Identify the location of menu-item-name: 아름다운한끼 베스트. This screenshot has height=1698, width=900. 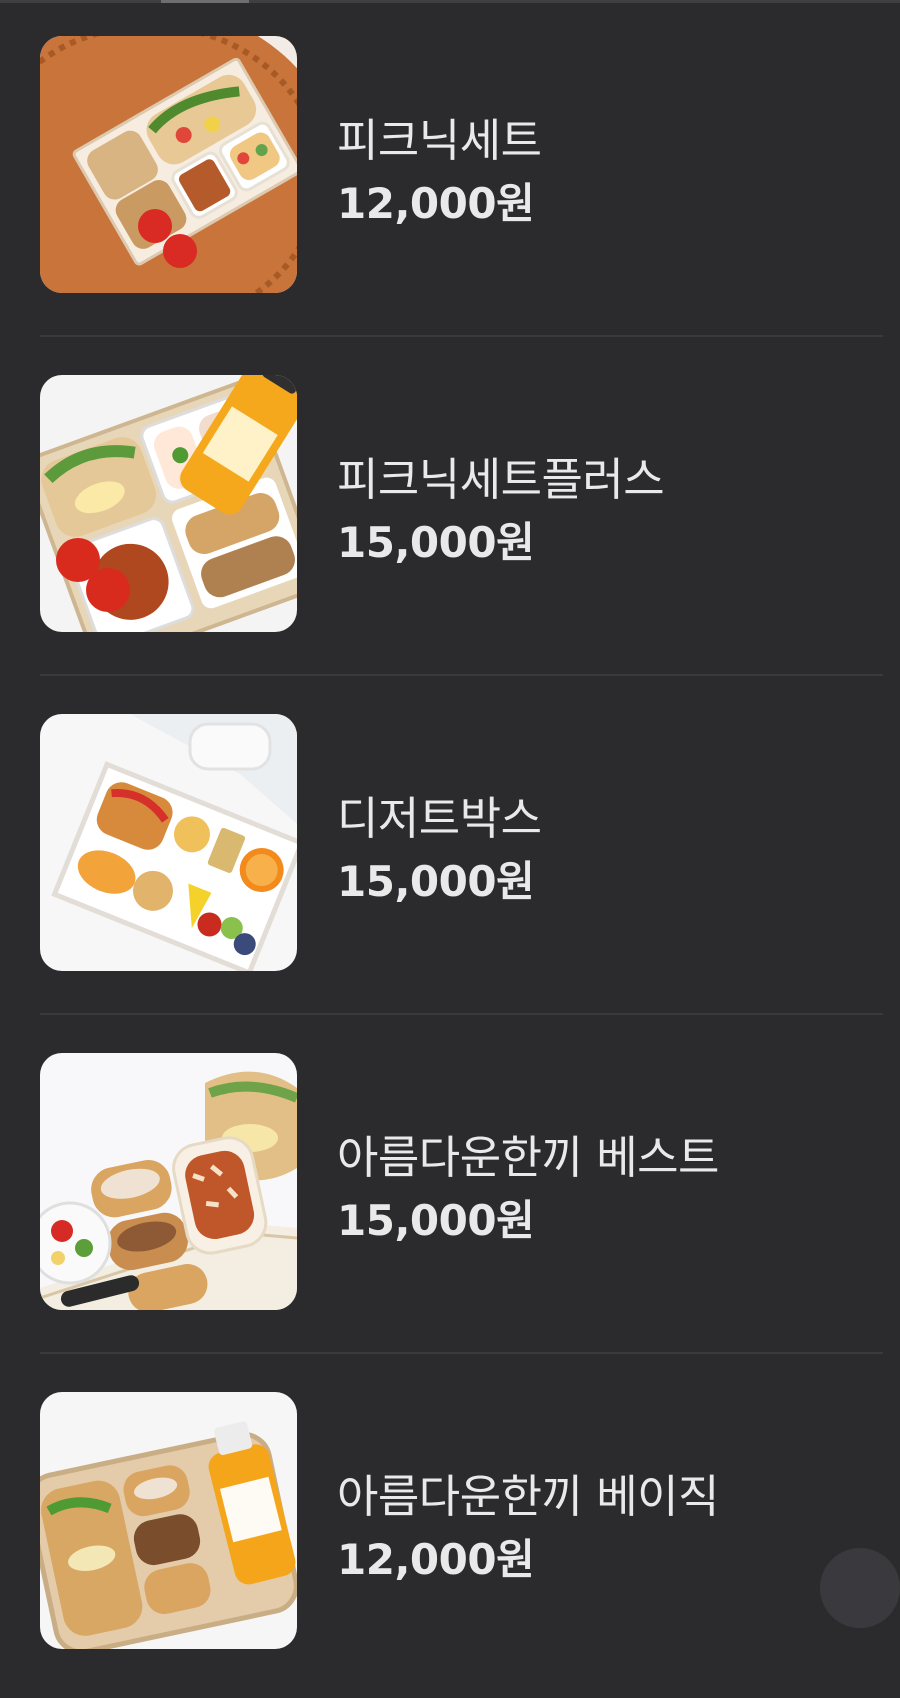
(528, 1157).